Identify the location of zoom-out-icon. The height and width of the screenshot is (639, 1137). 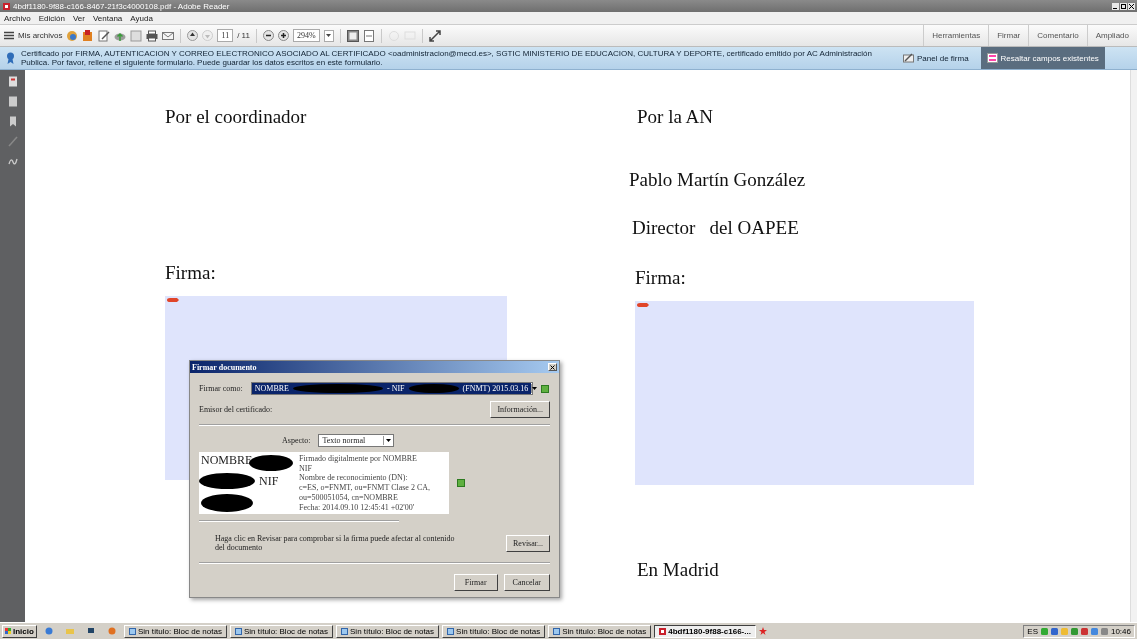
(268, 35).